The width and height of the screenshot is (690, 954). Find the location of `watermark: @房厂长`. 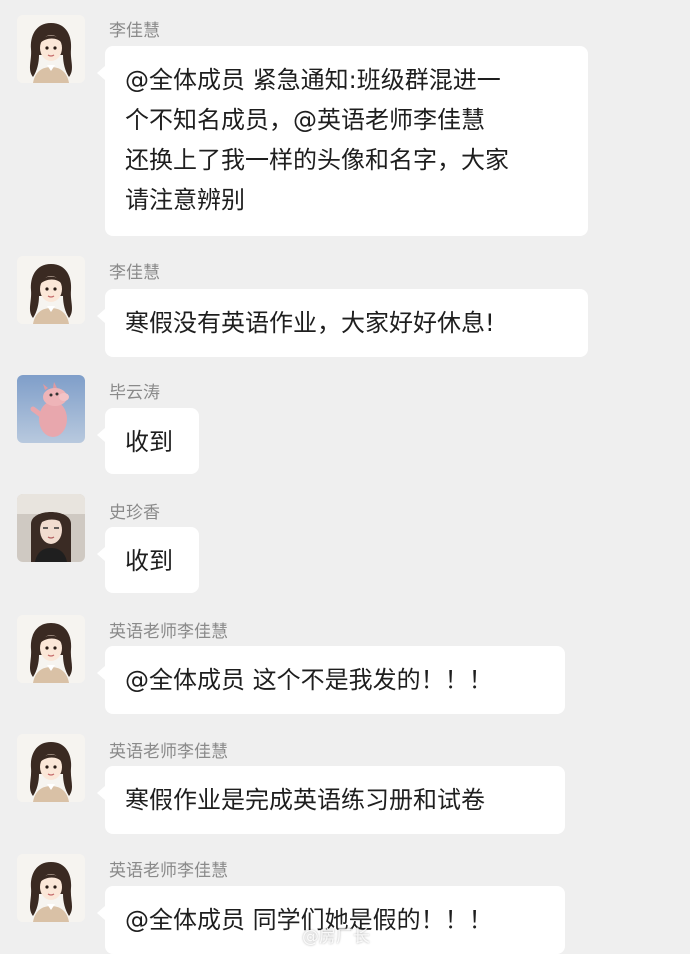

watermark: @房厂长 is located at coordinates (336, 937).